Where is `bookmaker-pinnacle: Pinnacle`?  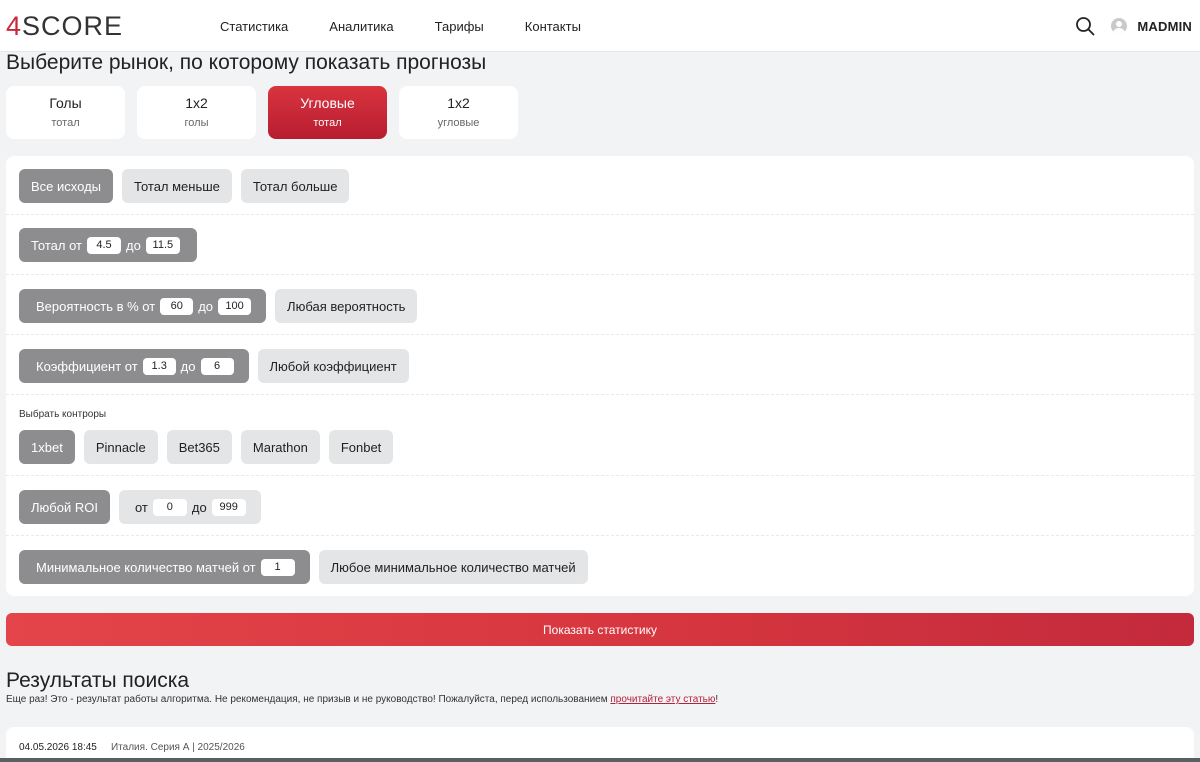
bookmaker-pinnacle: Pinnacle is located at coordinates (120, 447).